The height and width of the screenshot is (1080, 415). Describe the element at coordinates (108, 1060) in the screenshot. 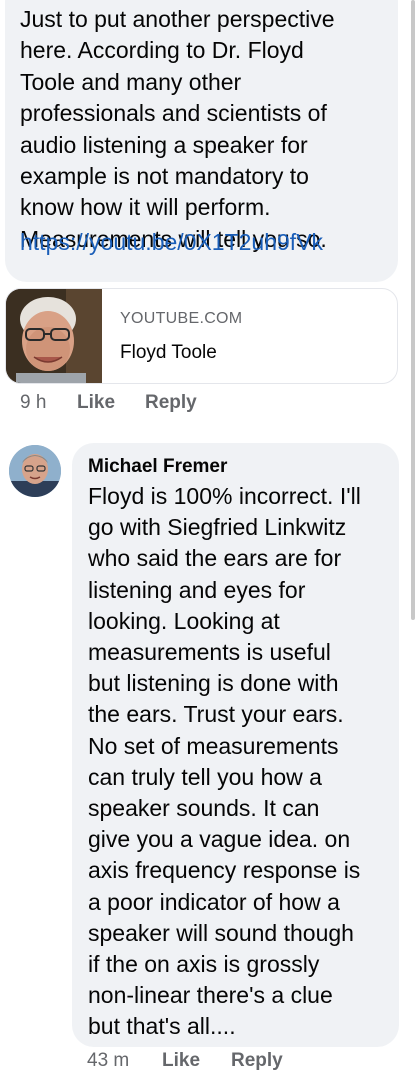

I see `comment-timestamp: 43 m` at that location.